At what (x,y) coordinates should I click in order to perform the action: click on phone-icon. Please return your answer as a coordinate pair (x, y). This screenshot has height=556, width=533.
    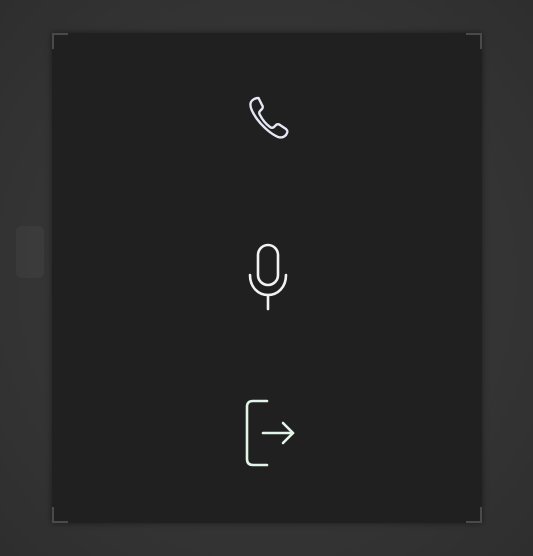
    Looking at the image, I should click on (268, 119).